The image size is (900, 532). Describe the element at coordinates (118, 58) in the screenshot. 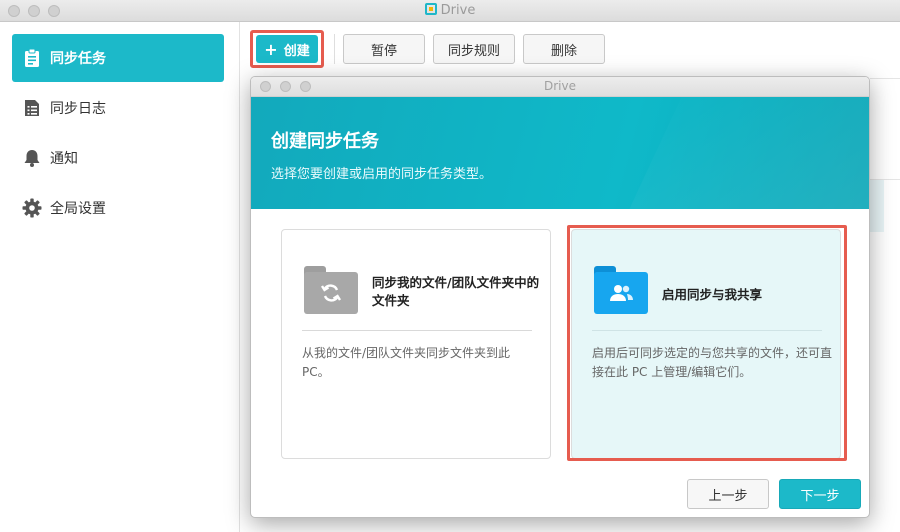

I see `sidebar-item-sync-tasks: 同步任务` at that location.